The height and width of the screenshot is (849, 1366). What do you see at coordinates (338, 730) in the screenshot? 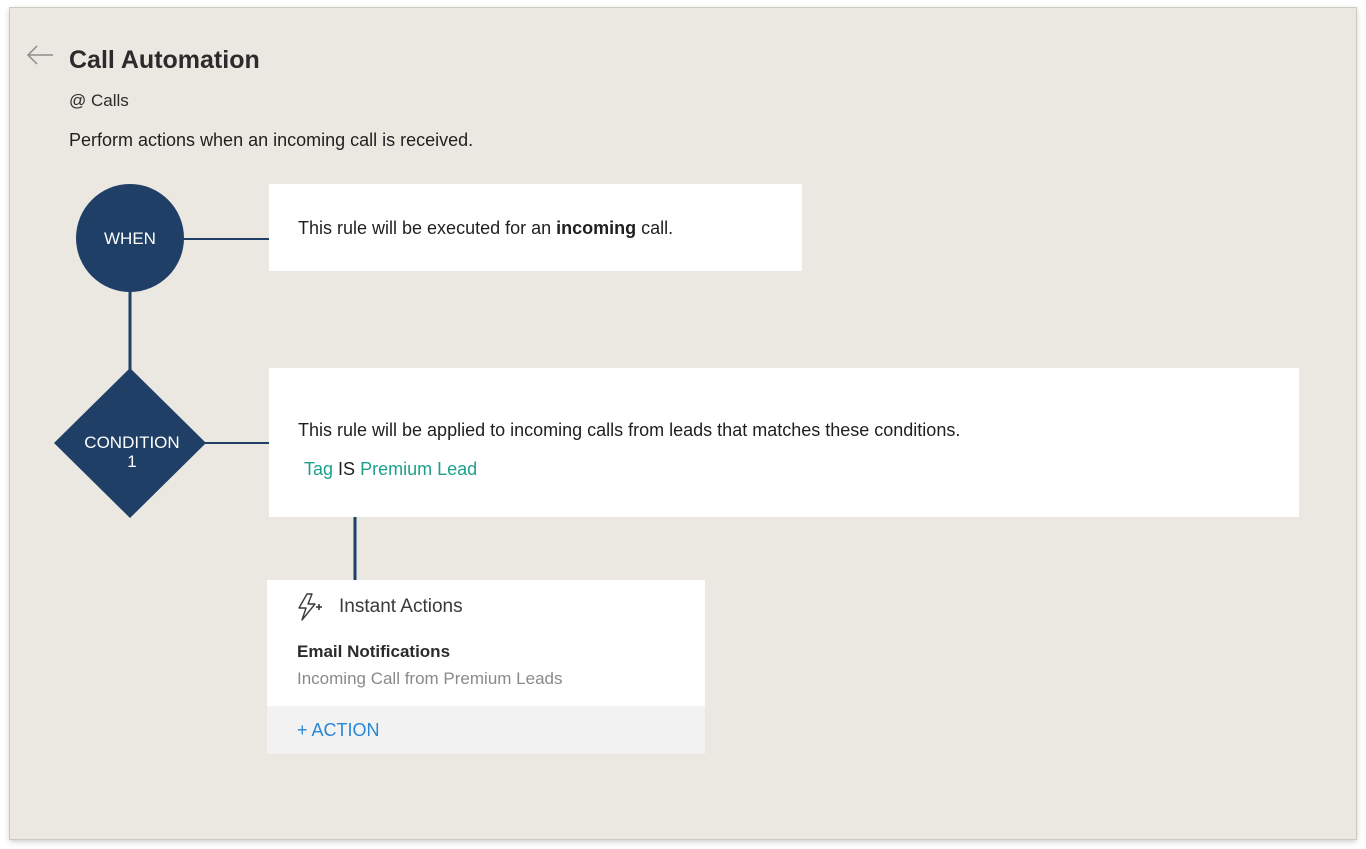
I see `add-action-button: + ACTION` at bounding box center [338, 730].